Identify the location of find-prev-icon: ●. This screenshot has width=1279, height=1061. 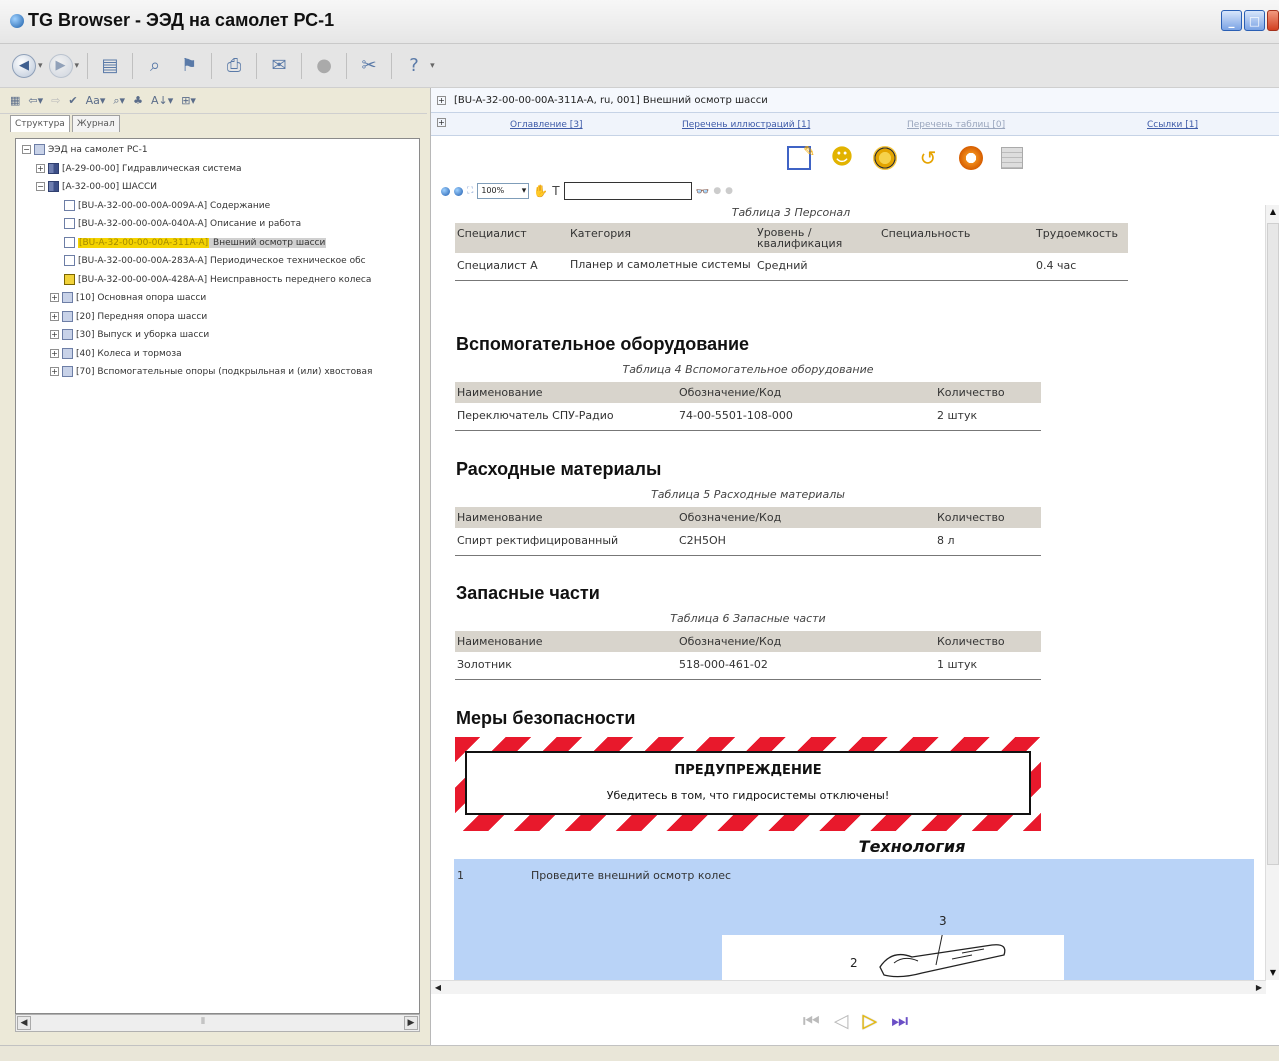
(717, 191).